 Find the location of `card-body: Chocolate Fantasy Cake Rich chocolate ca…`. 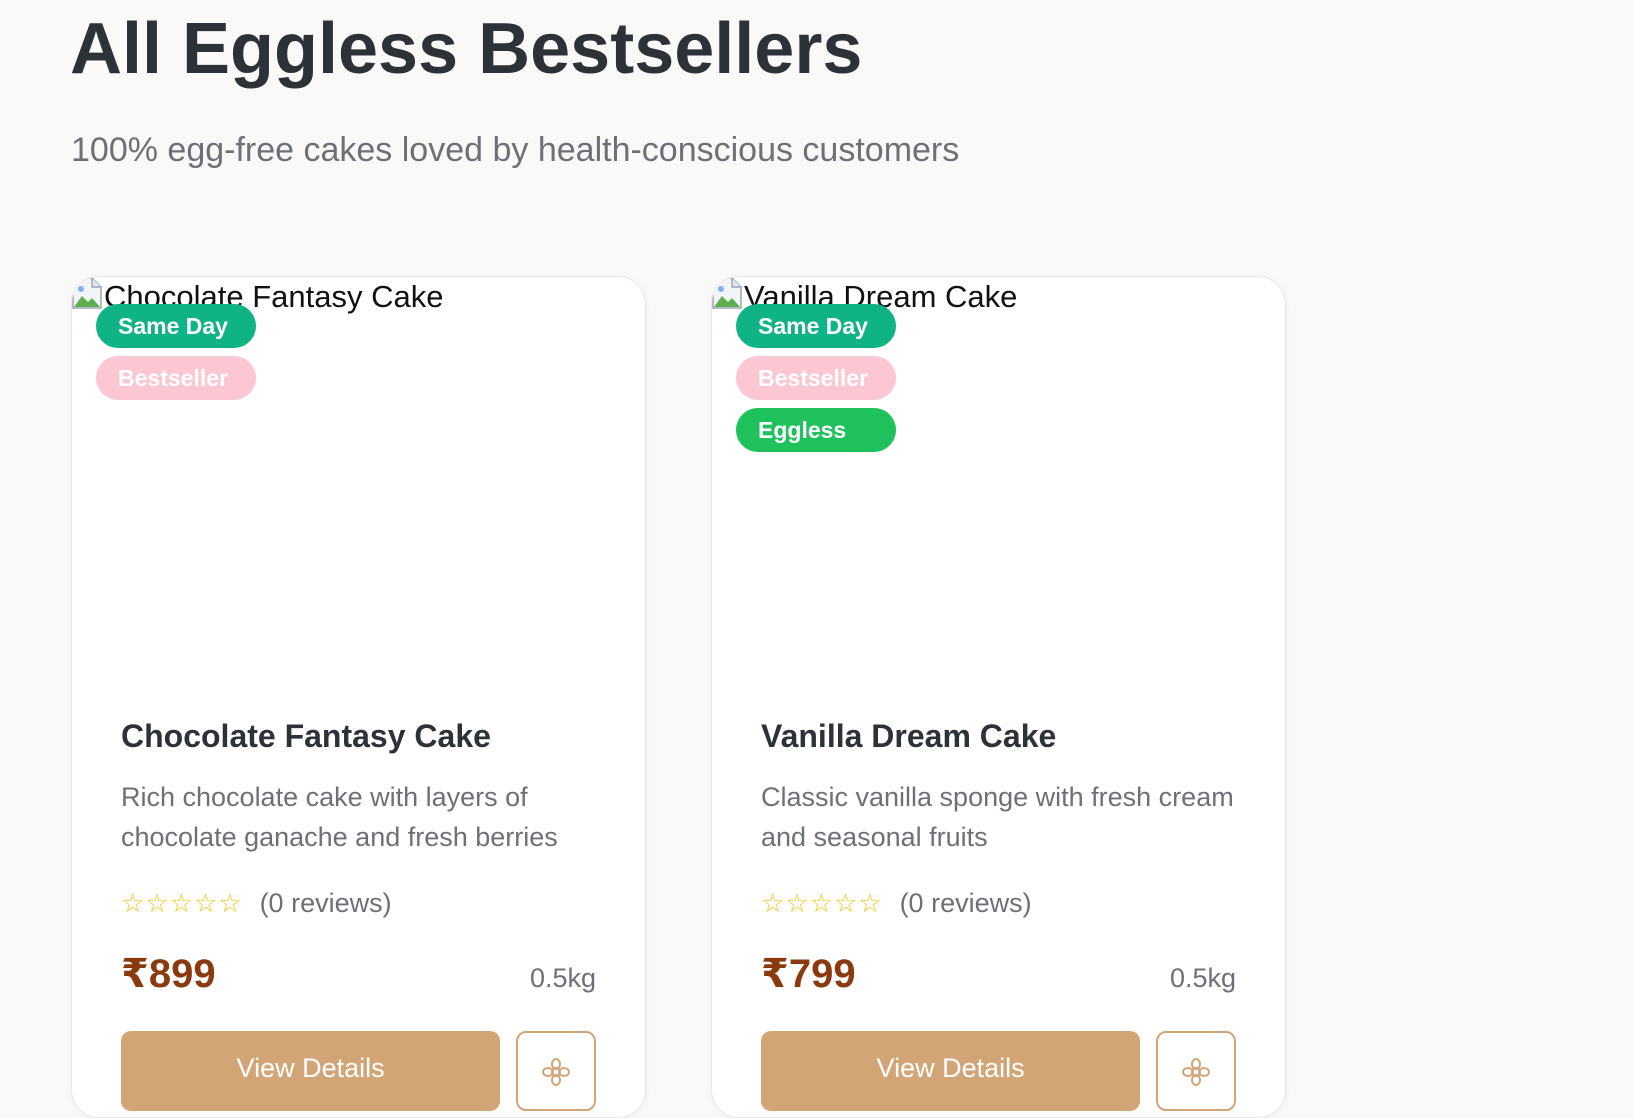

card-body: Chocolate Fantasy Cake Rich chocolate ca… is located at coordinates (358, 914).